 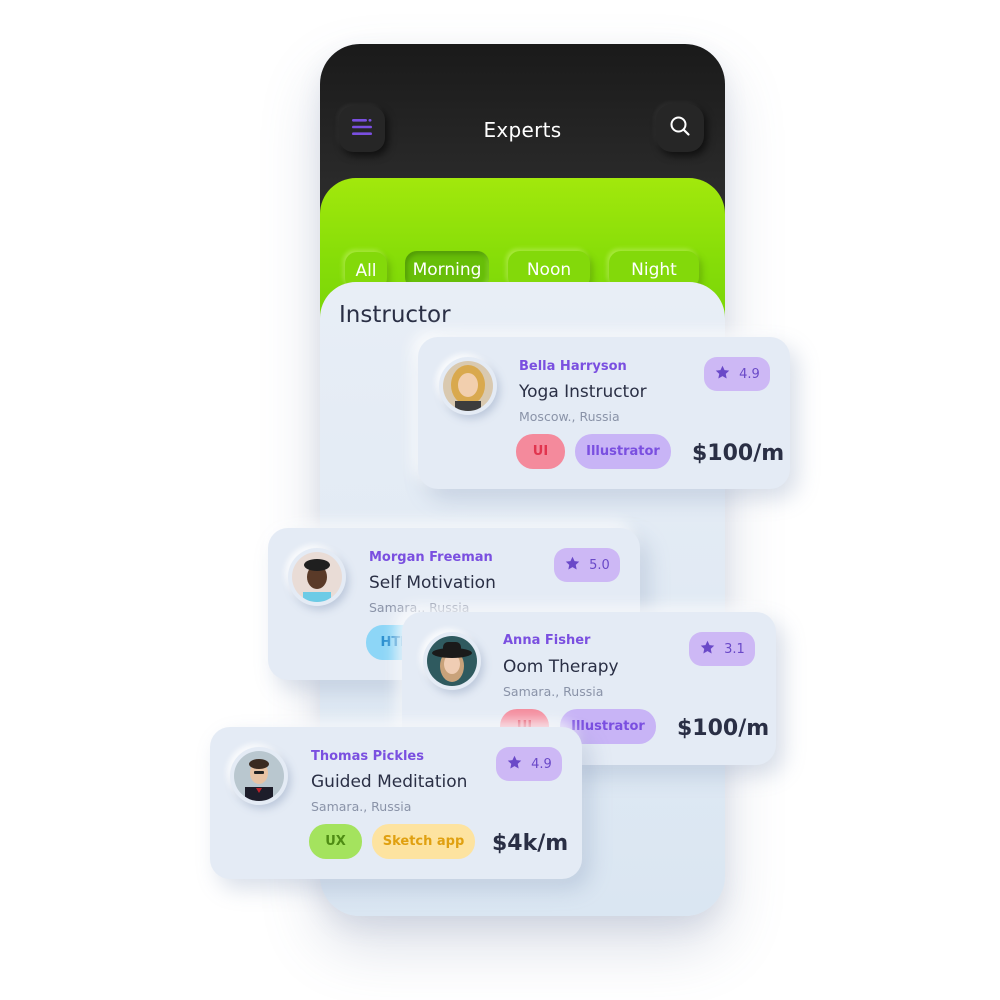 I want to click on expert-name: Morgan Freeman, so click(x=431, y=557).